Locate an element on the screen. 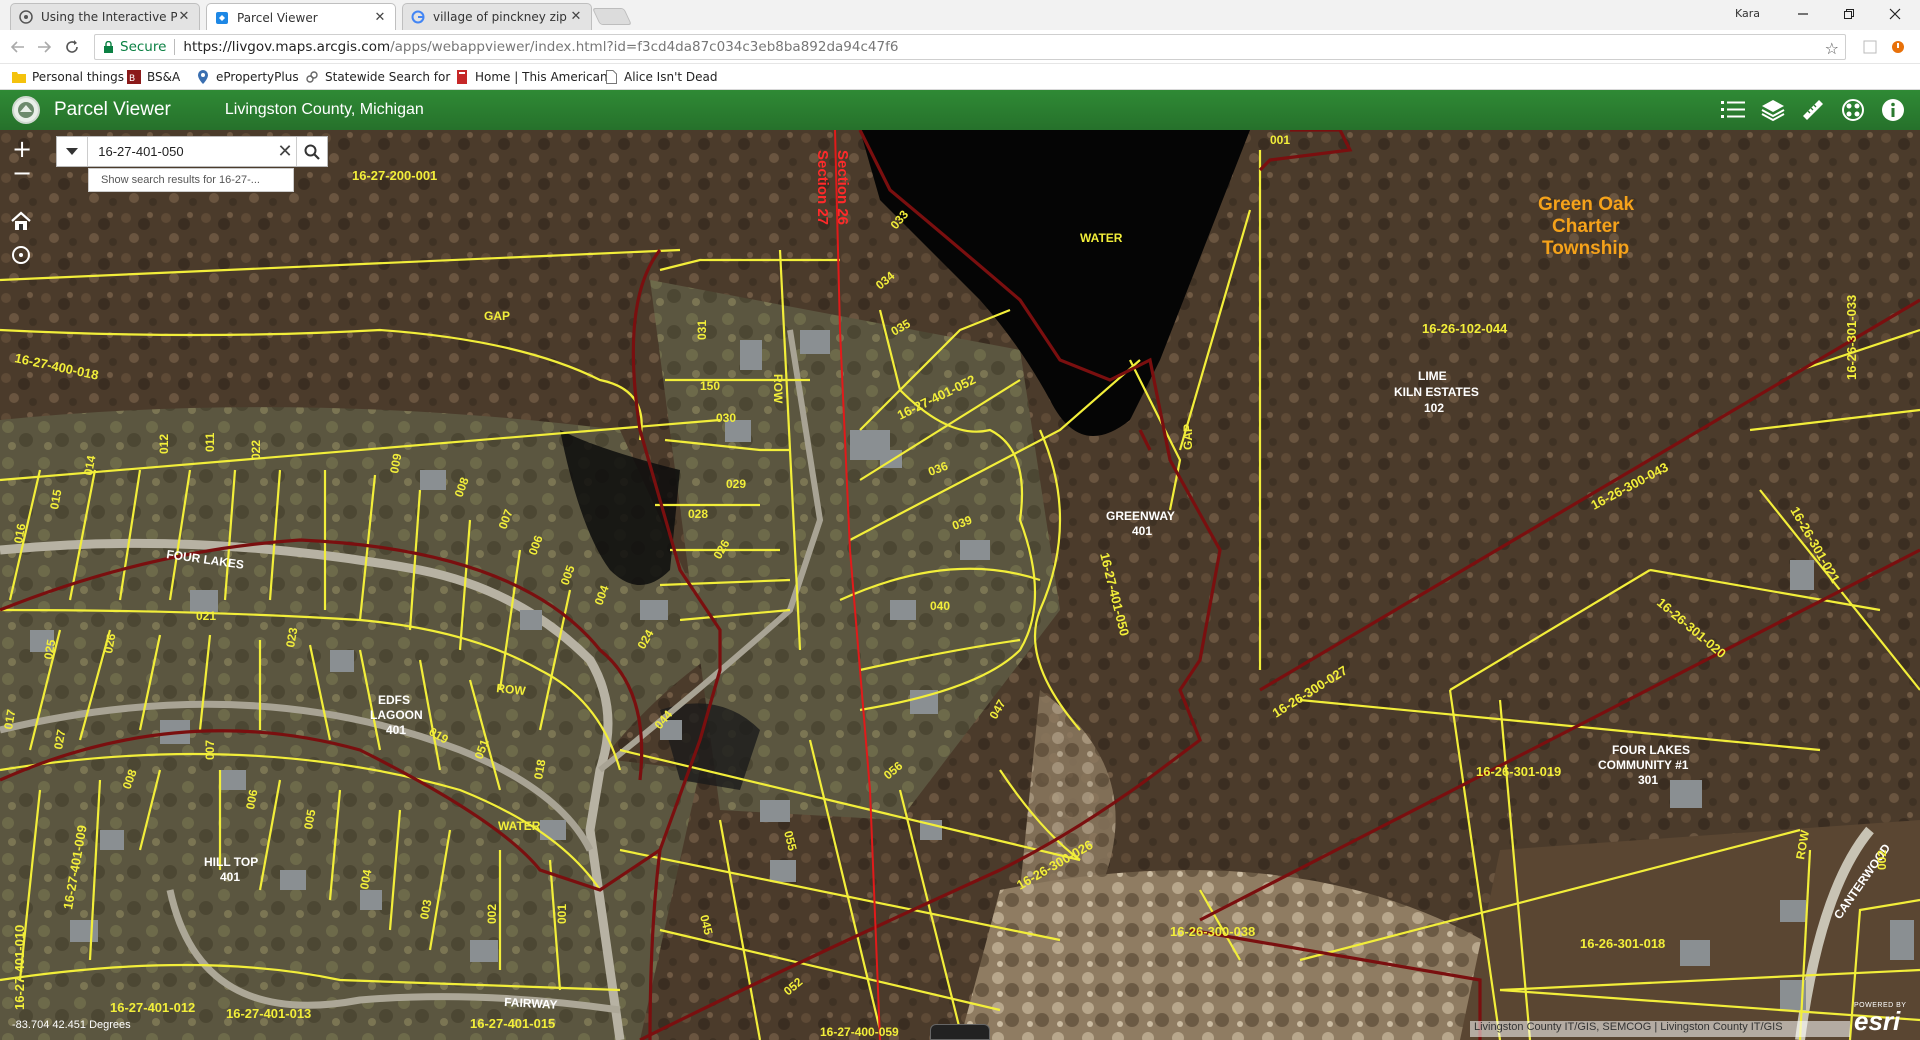 Image resolution: width=1920 pixels, height=1040 pixels. tab-google-search: village of pinckney zip - ✕ is located at coordinates (497, 16).